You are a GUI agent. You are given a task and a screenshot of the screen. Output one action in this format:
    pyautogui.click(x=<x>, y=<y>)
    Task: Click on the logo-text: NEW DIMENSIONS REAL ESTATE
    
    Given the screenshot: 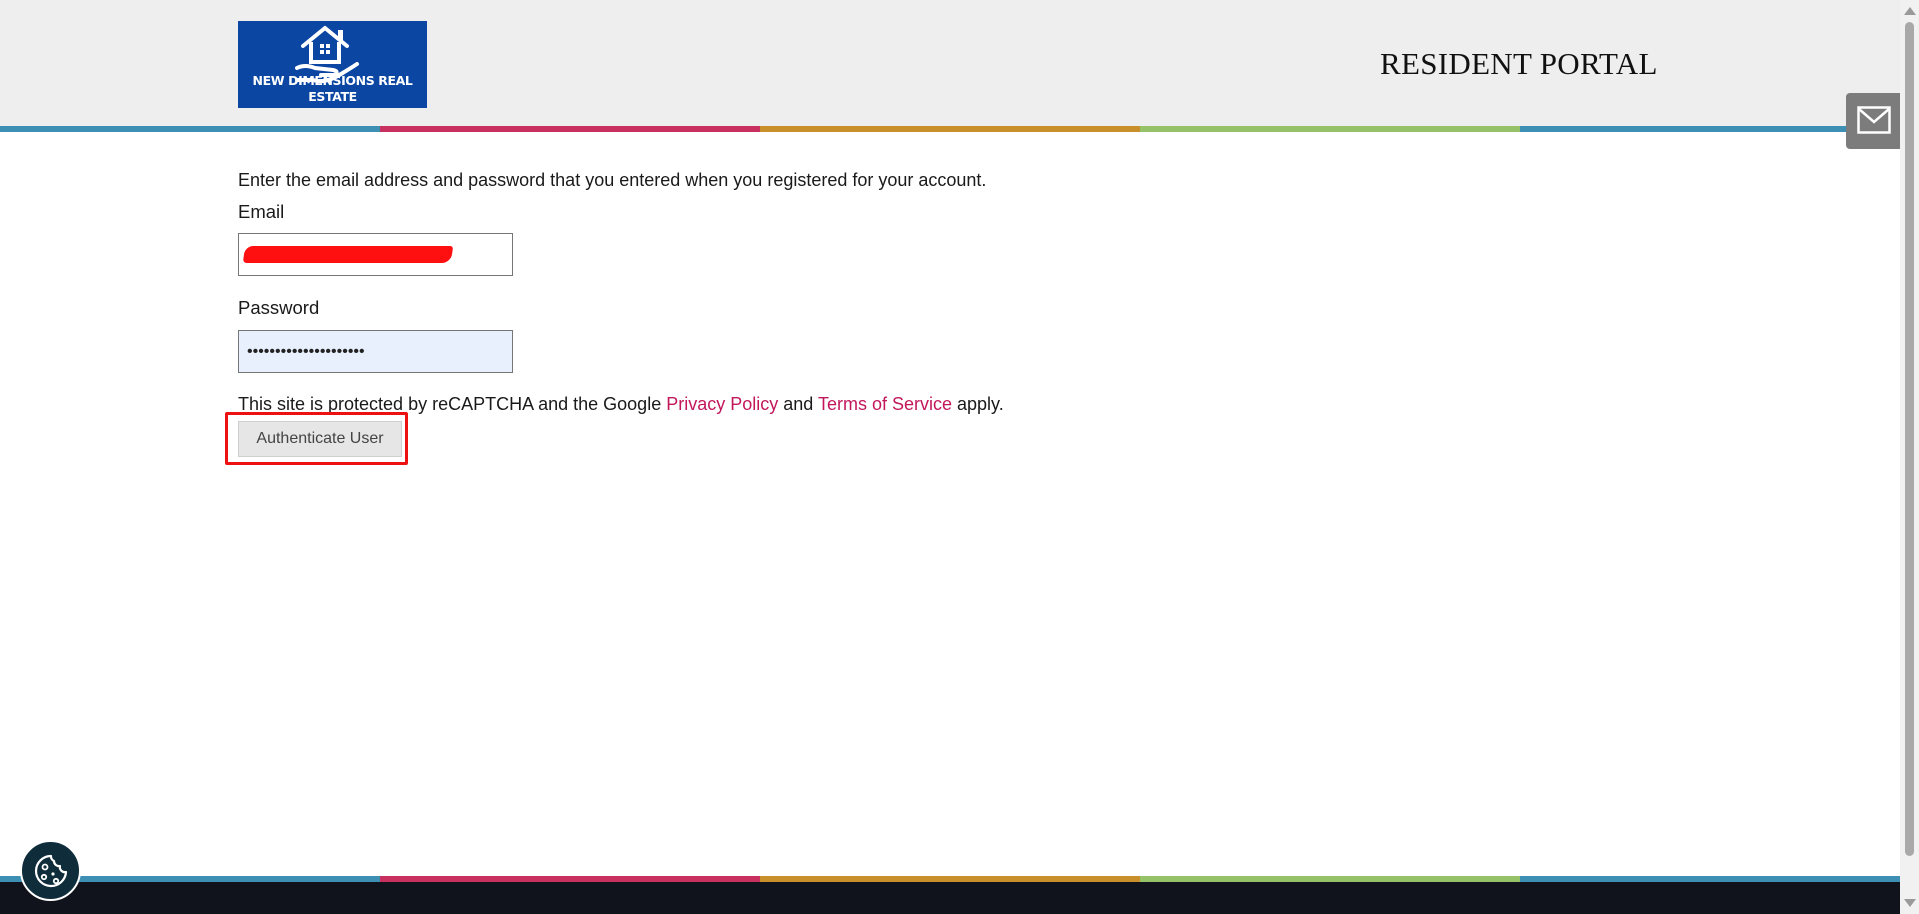 What is the action you would take?
    pyautogui.click(x=332, y=88)
    